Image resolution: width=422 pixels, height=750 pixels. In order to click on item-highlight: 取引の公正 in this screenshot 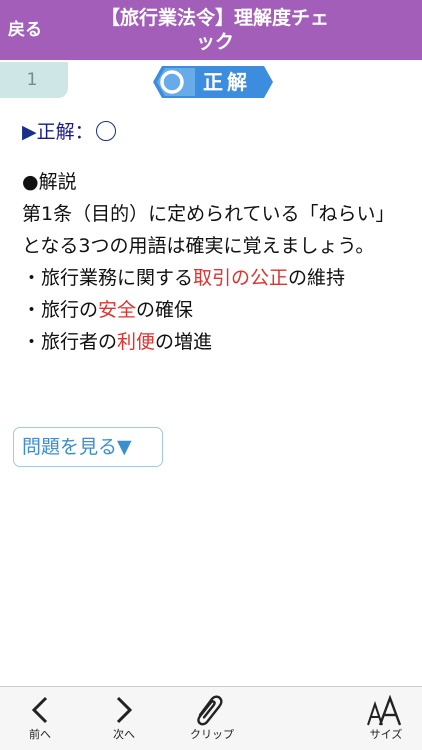, I will do `click(241, 278)`.